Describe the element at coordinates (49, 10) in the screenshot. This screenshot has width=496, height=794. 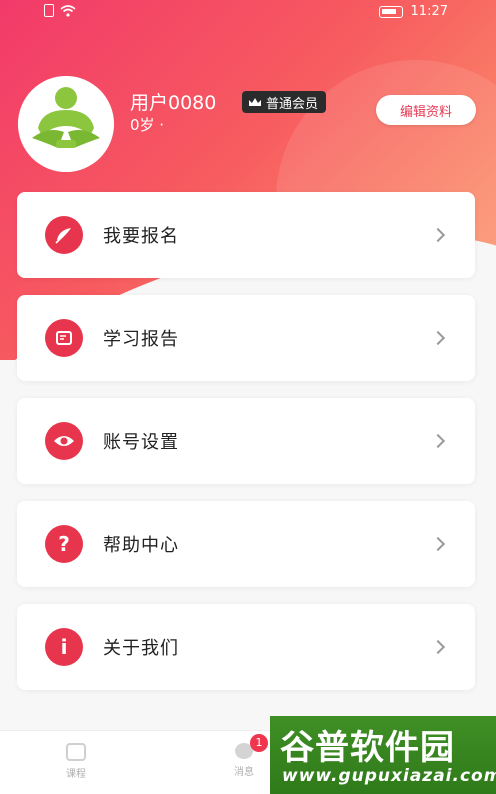
I see `sim-card-icon` at that location.